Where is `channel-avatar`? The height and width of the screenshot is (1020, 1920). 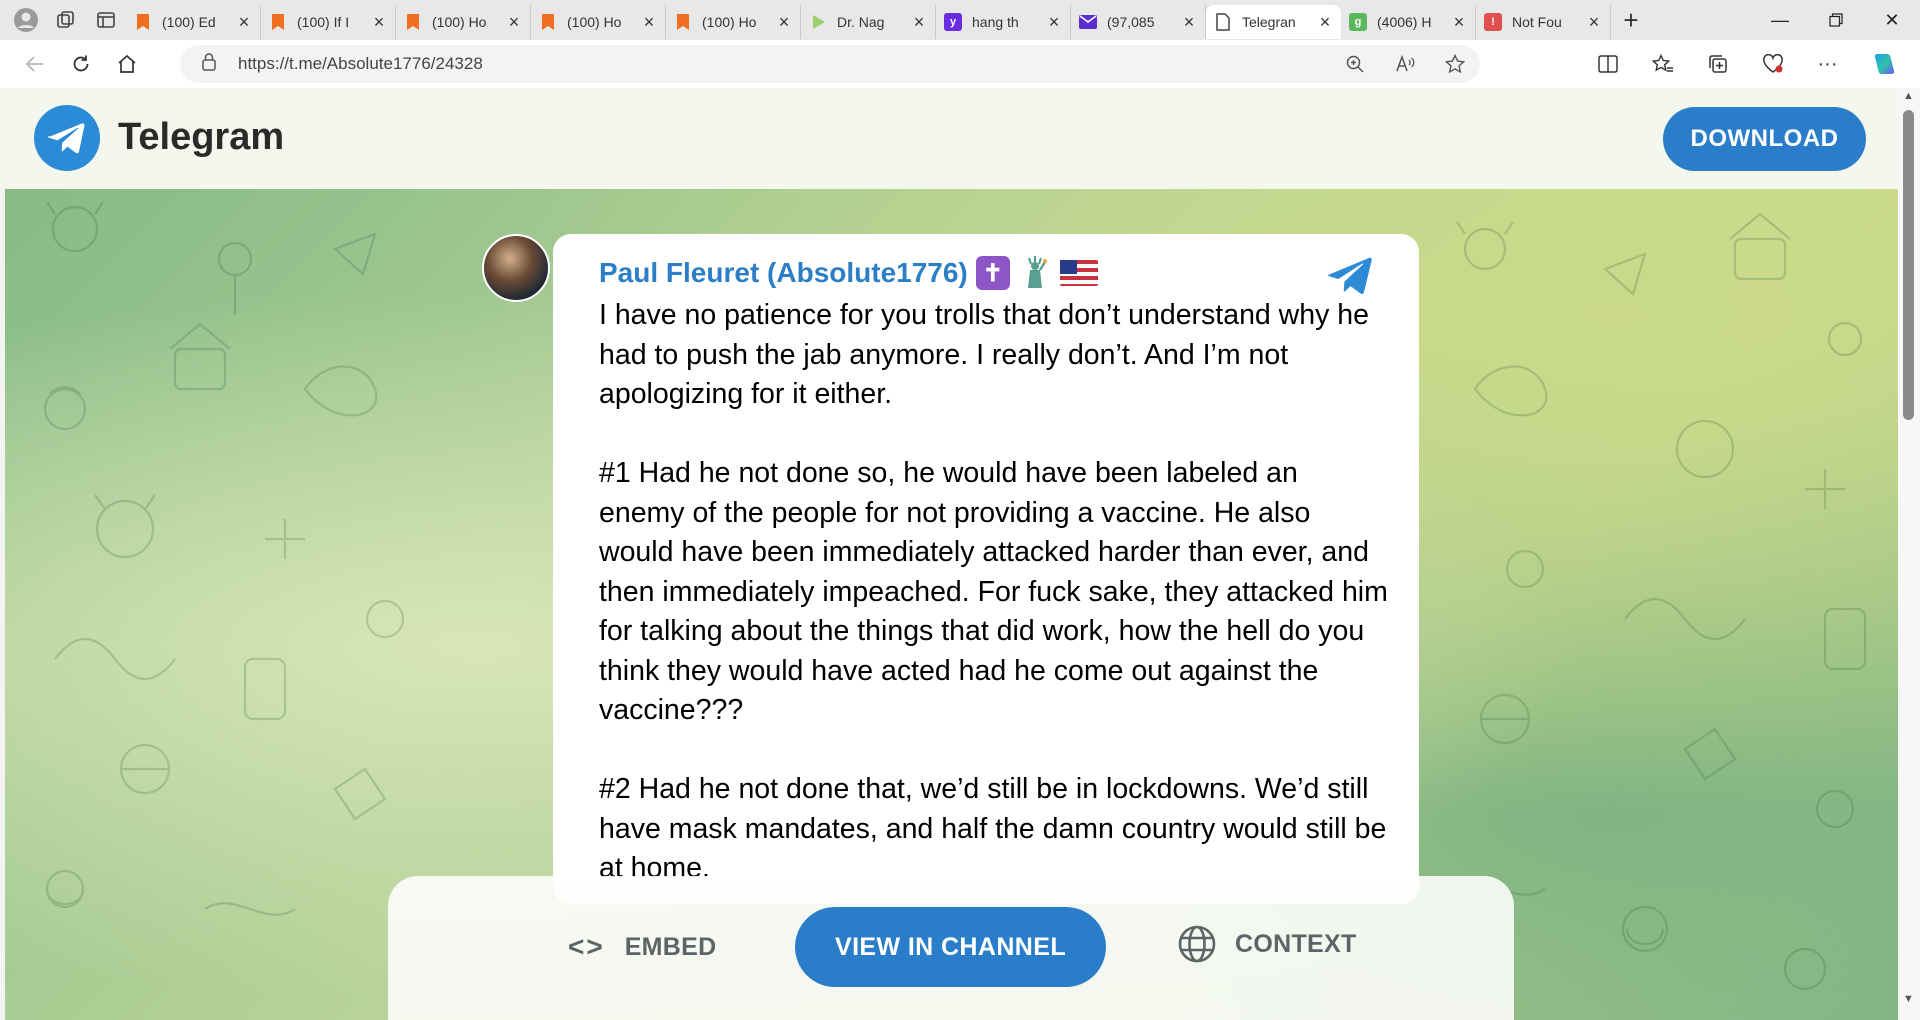 channel-avatar is located at coordinates (516, 268).